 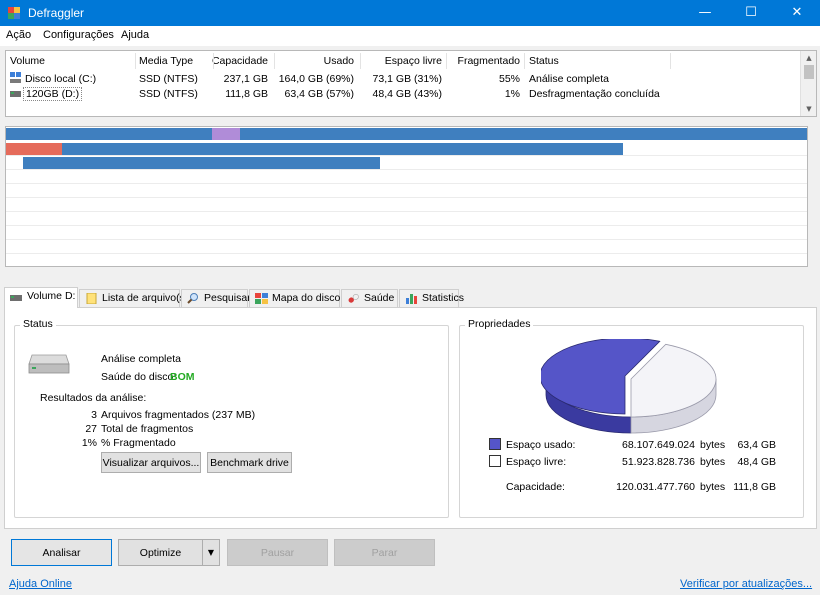 What do you see at coordinates (495, 444) in the screenshot?
I see `used-space-swatch` at bounding box center [495, 444].